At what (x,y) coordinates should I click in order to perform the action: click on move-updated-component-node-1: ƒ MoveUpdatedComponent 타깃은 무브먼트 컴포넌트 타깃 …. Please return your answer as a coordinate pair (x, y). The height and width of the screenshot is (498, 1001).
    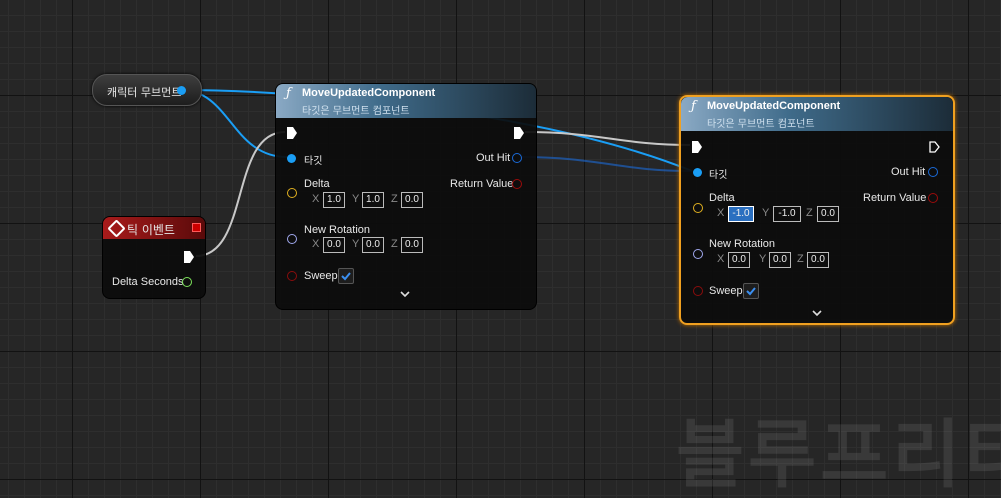
    Looking at the image, I should click on (406, 196).